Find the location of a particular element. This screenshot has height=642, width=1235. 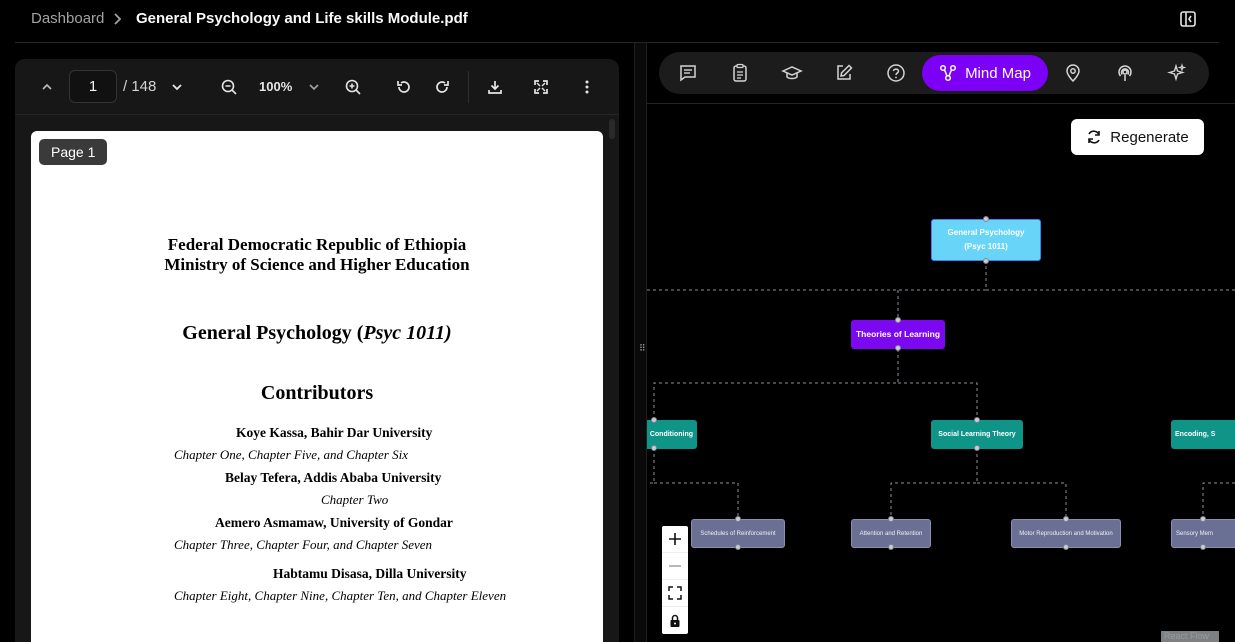

contributor-name: Aemero Asmamaw, University of Gondar is located at coordinates (334, 522).